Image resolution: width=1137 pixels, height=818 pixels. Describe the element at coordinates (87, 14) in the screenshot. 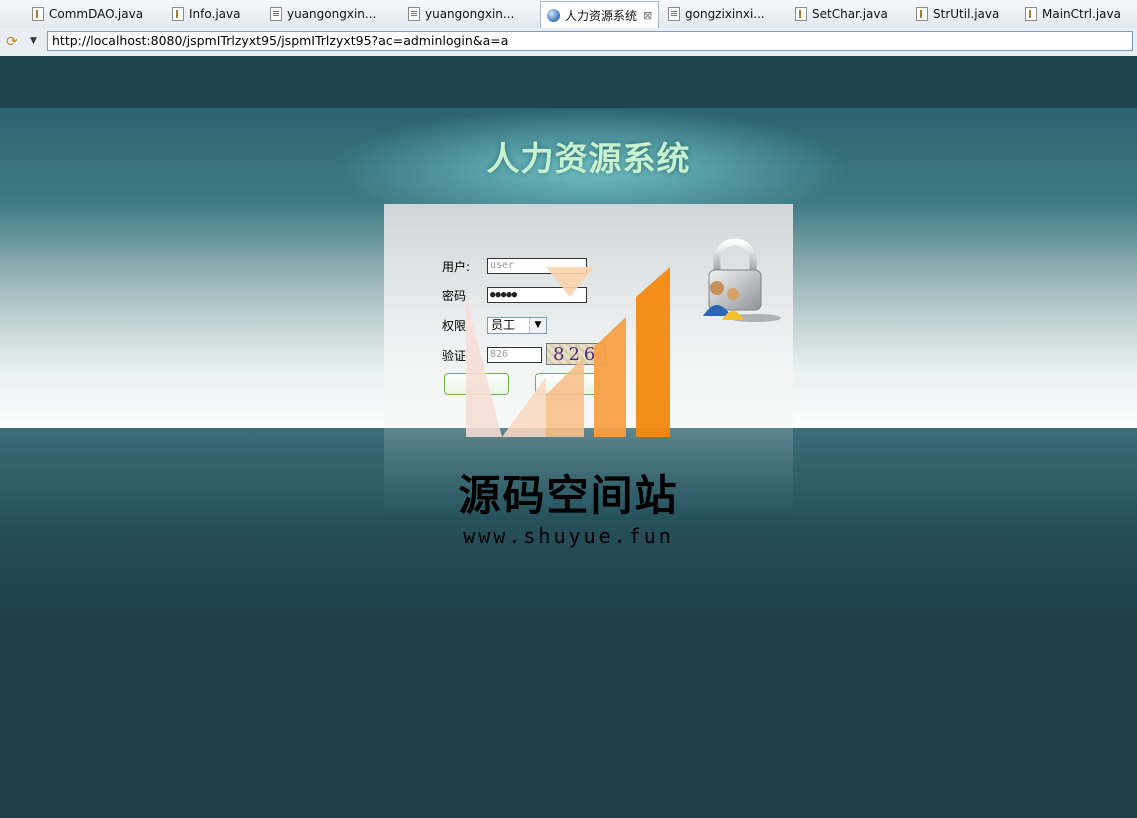

I see `tab-commdao: CommDAO.java` at that location.